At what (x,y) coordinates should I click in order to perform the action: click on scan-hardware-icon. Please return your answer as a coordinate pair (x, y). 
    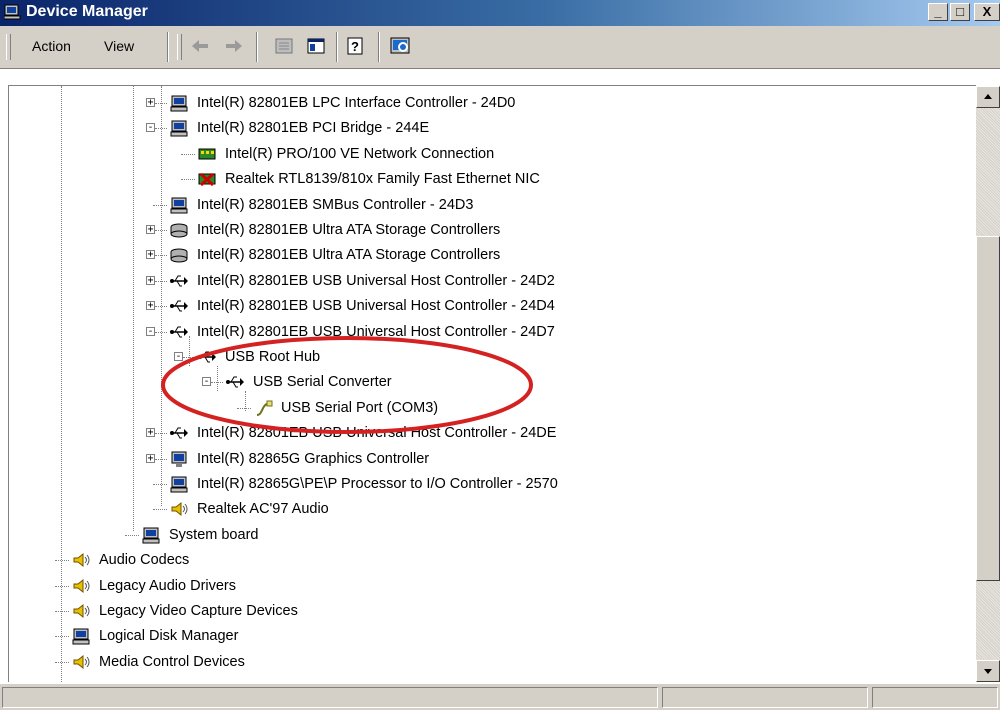
    Looking at the image, I should click on (400, 46).